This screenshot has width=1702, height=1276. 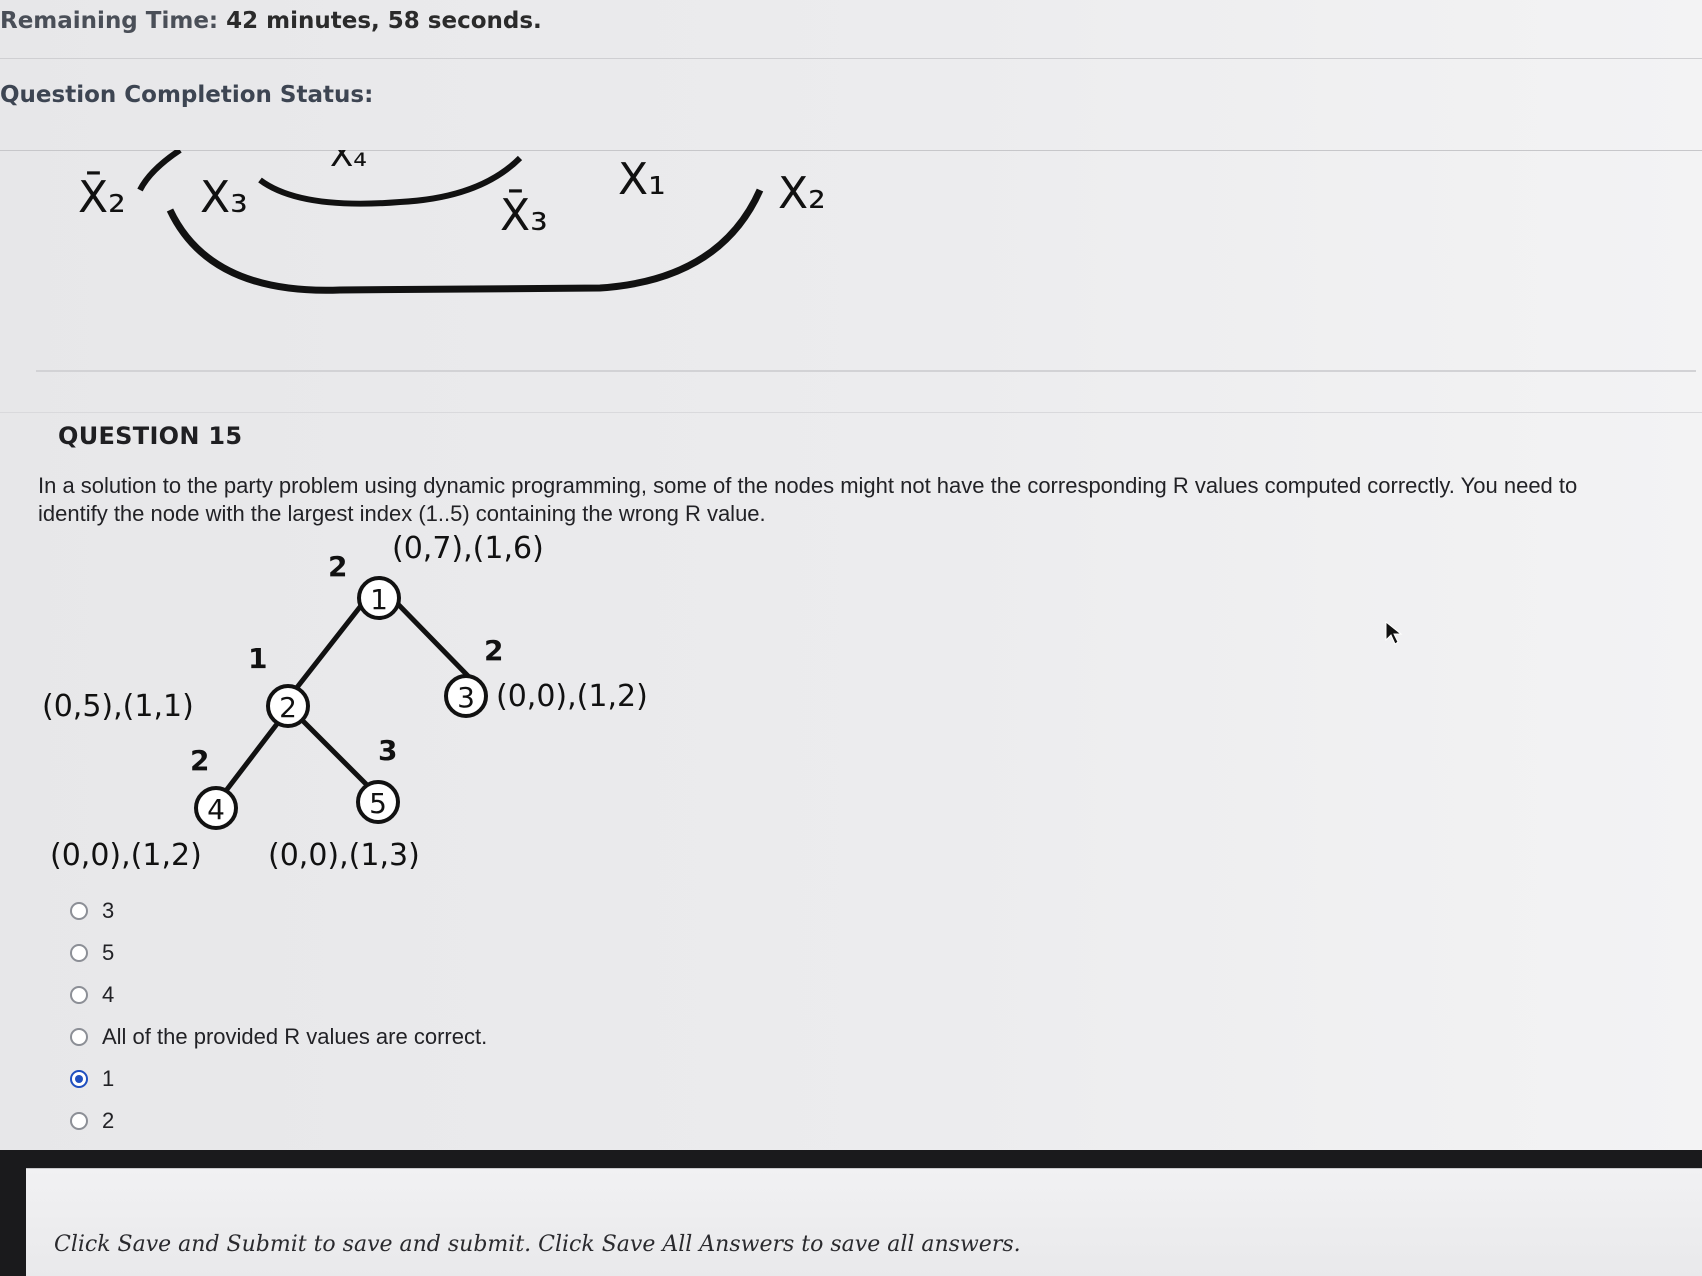 What do you see at coordinates (109, 21) in the screenshot?
I see `remaining-time-label: Remaining Time:` at bounding box center [109, 21].